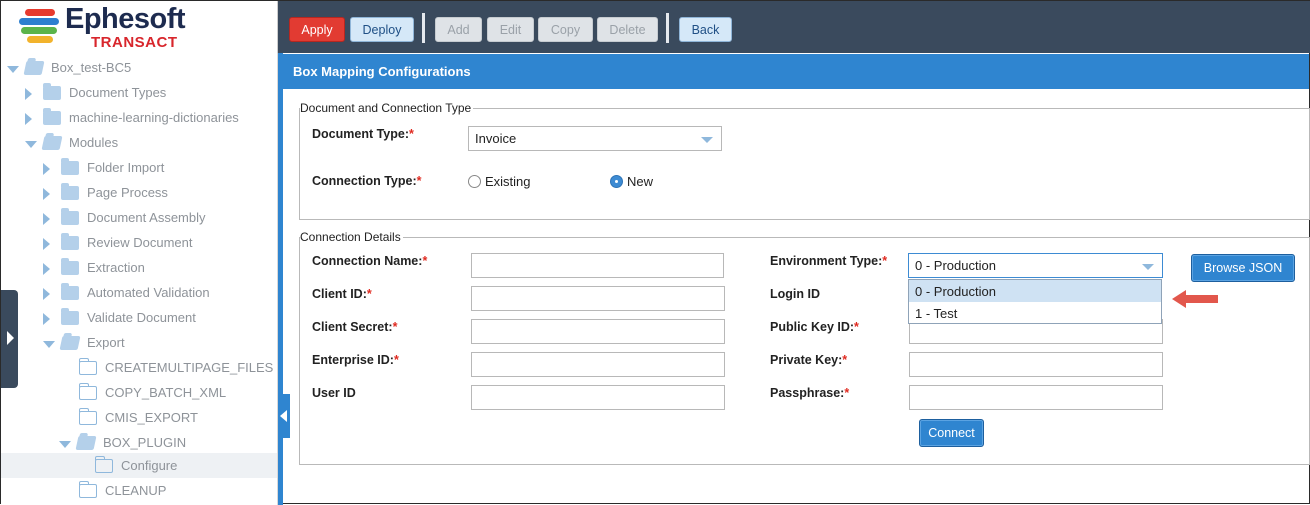 This screenshot has height=505, width=1310. What do you see at coordinates (149, 465) in the screenshot?
I see `tree-item-label: Configure` at bounding box center [149, 465].